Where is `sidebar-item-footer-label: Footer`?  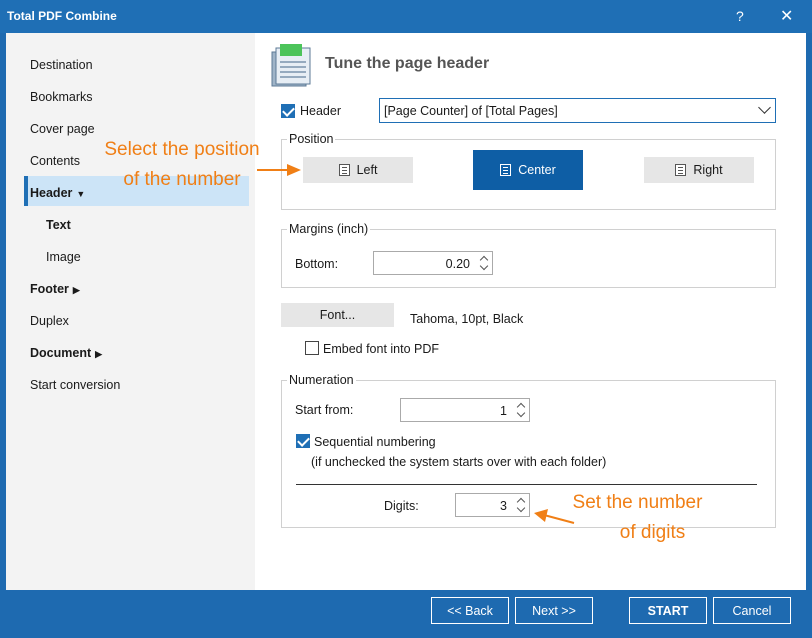
sidebar-item-footer-label: Footer is located at coordinates (49, 289).